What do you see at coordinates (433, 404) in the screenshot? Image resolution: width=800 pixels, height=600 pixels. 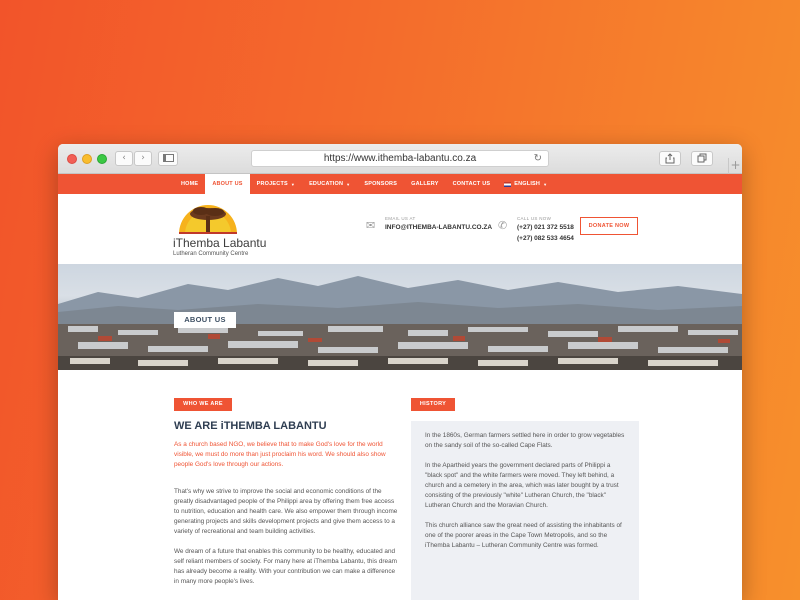 I see `history-tag: HISTORY` at bounding box center [433, 404].